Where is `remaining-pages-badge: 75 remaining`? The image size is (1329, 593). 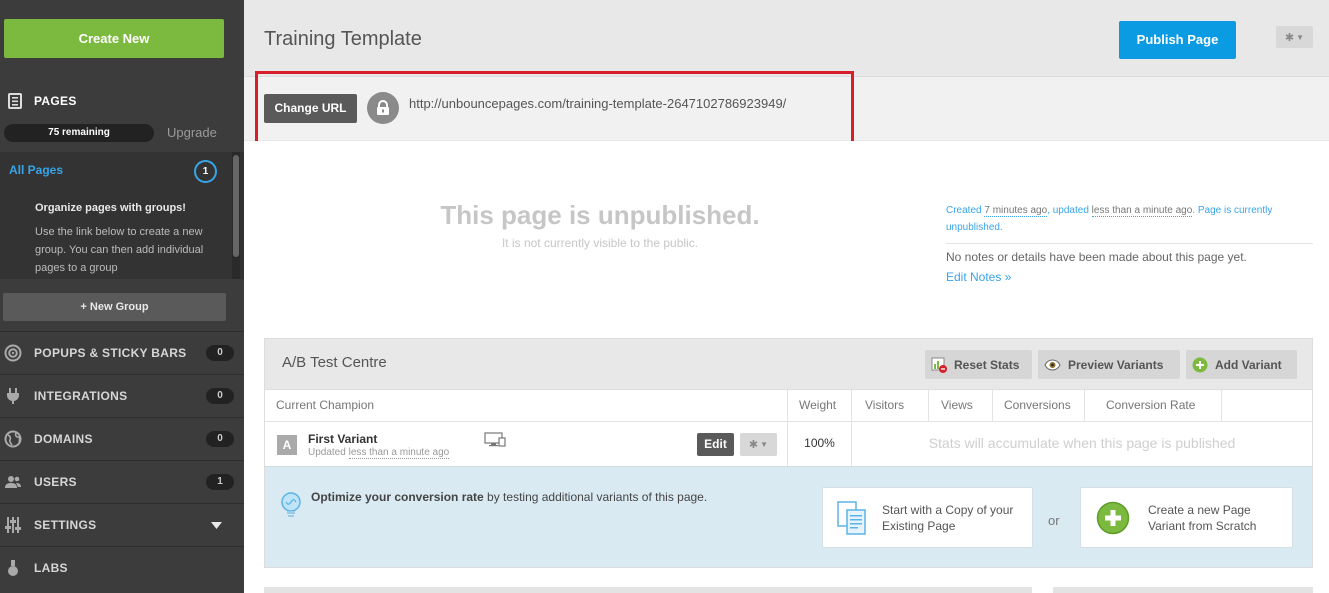 remaining-pages-badge: 75 remaining is located at coordinates (79, 133).